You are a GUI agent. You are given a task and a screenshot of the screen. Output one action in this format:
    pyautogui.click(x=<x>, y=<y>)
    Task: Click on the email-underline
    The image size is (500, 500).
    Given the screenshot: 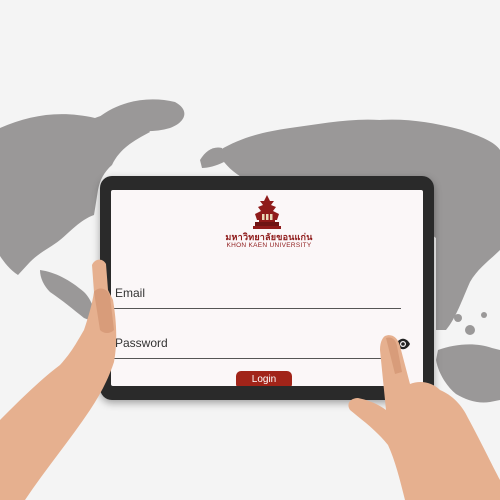 What is the action you would take?
    pyautogui.click(x=256, y=308)
    